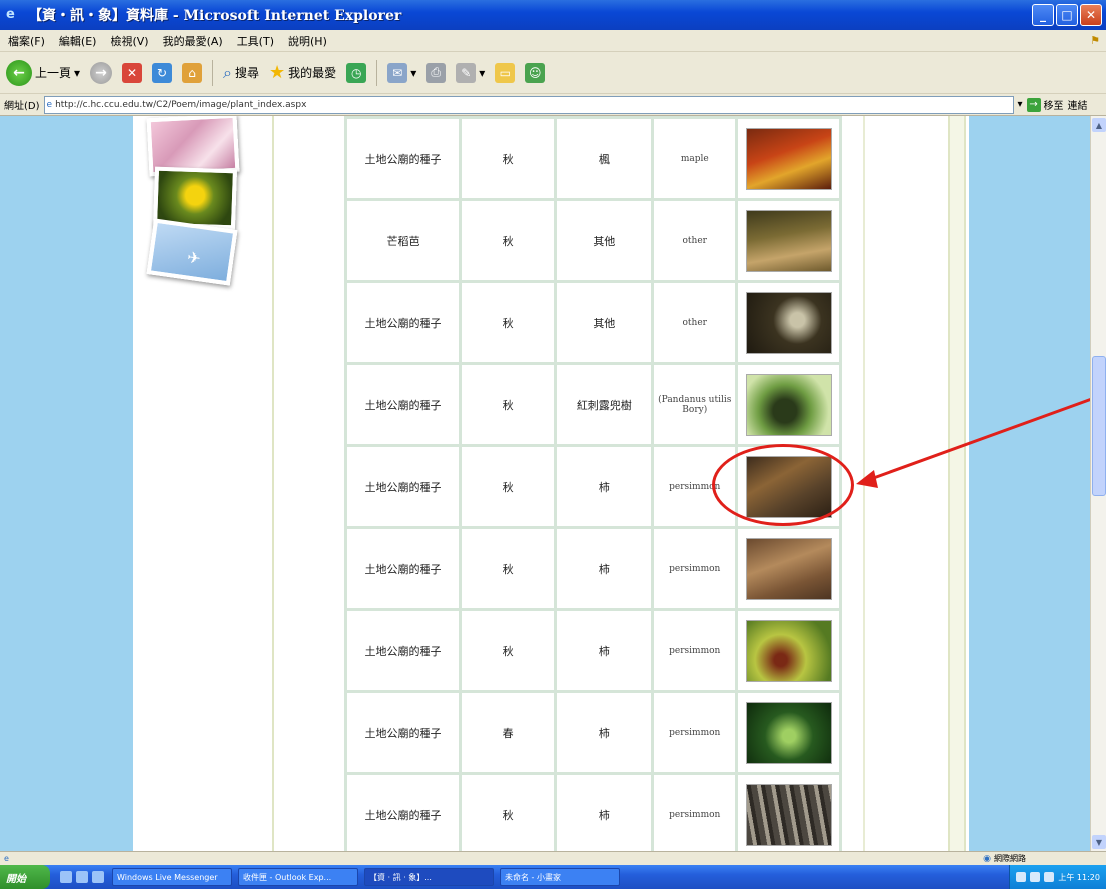 The height and width of the screenshot is (889, 1106). What do you see at coordinates (172, 877) in the screenshot?
I see `task-messenger: Windows Live Messenger` at bounding box center [172, 877].